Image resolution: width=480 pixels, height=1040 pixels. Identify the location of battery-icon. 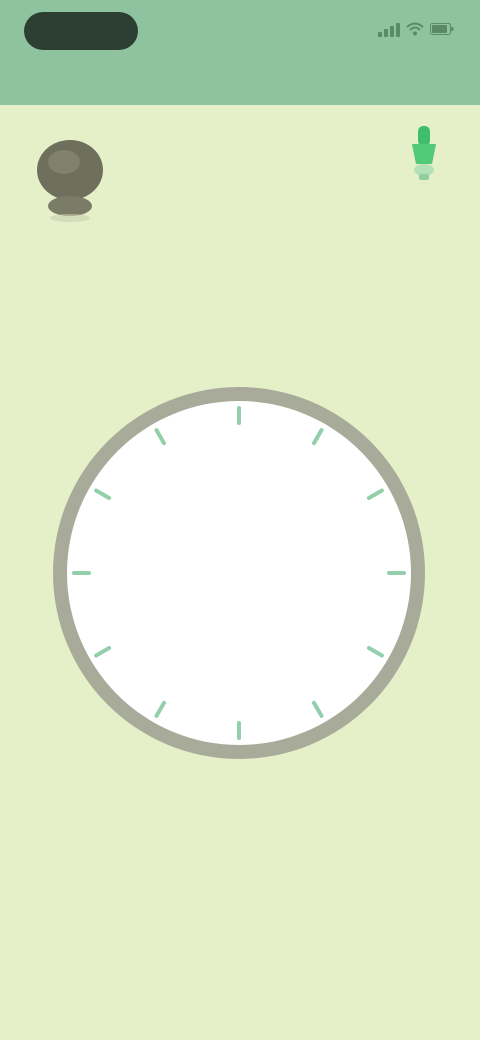
(442, 30).